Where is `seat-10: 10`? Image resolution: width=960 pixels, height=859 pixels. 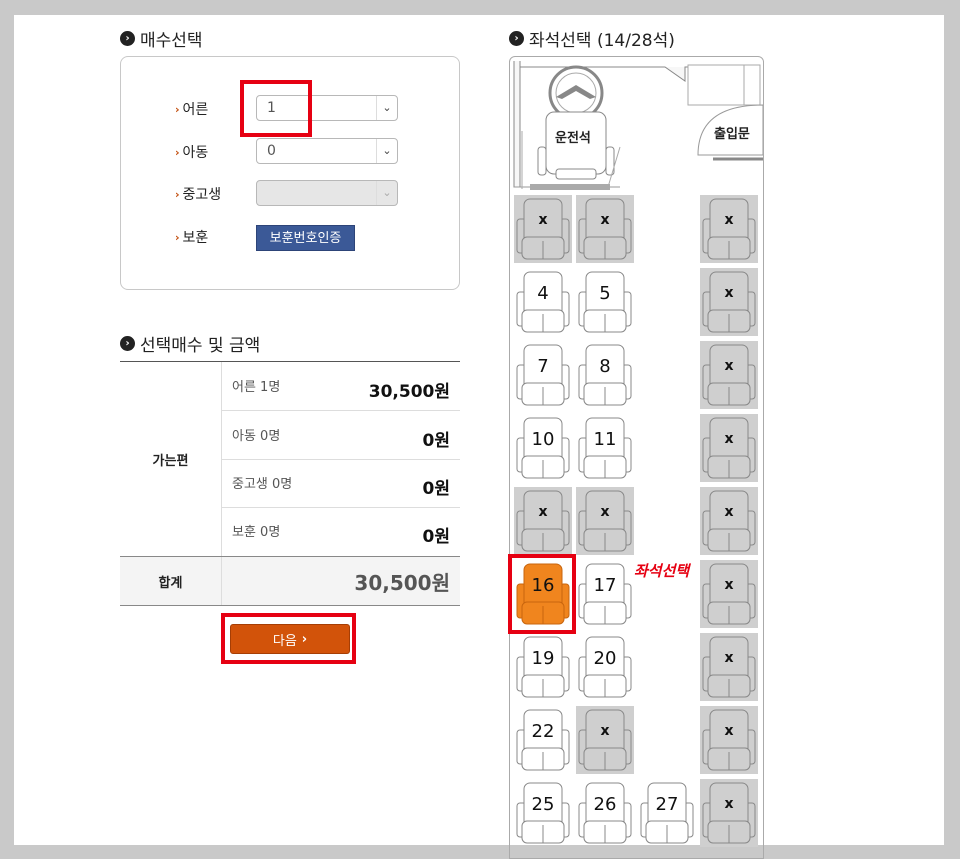
seat-10: 10 is located at coordinates (543, 448).